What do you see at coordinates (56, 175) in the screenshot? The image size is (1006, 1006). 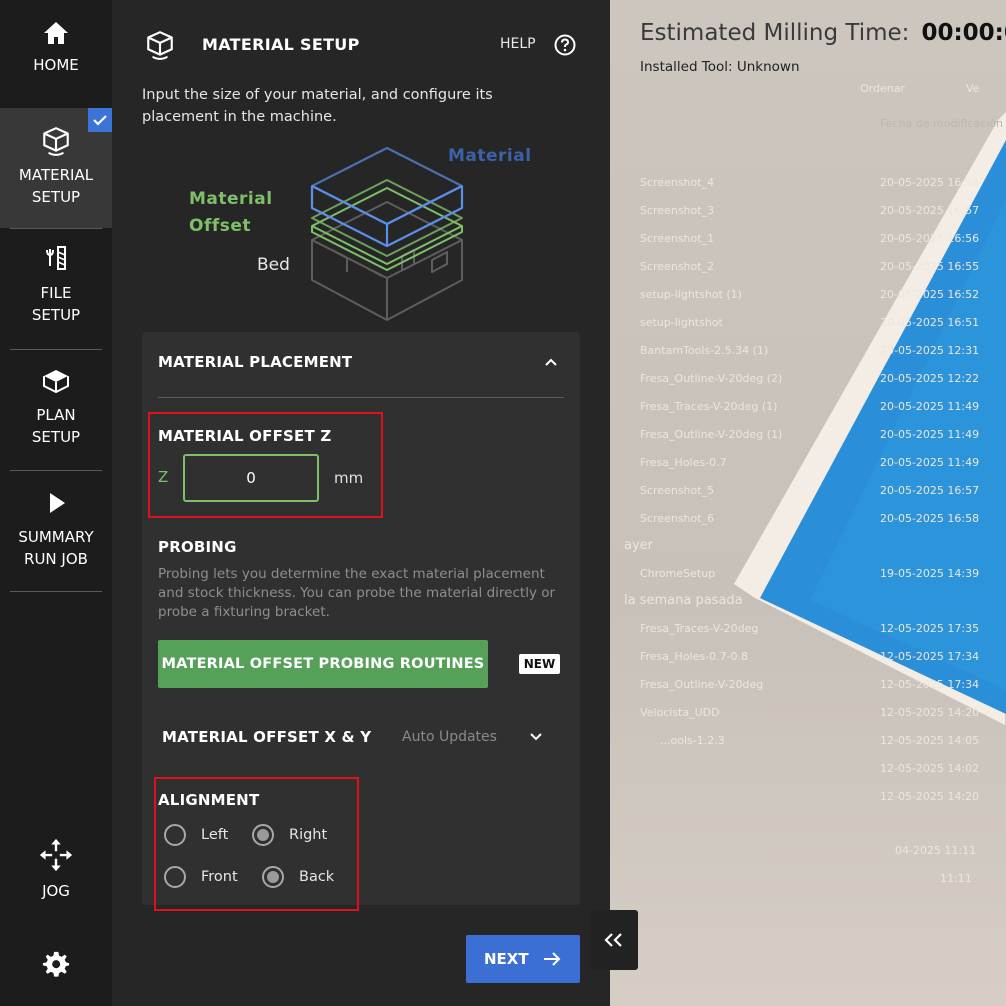 I see `nav-label: MATERIAL` at bounding box center [56, 175].